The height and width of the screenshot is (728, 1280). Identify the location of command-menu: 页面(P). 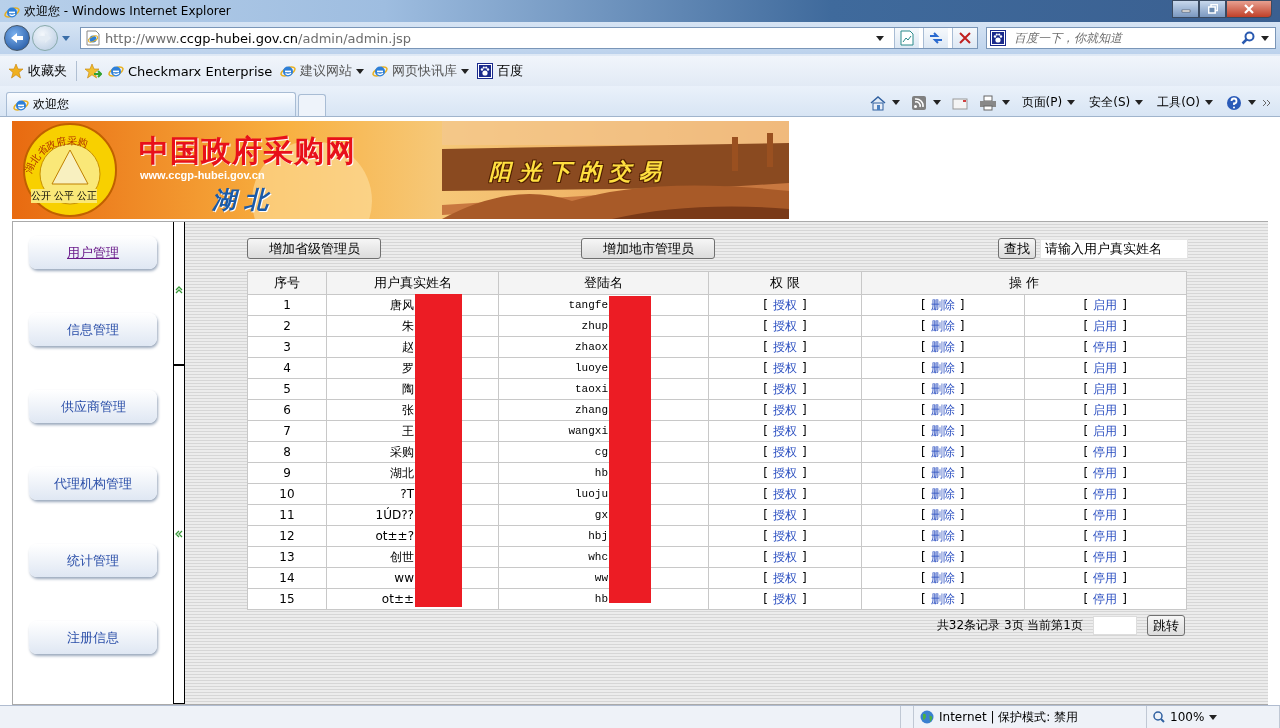
(1048, 102).